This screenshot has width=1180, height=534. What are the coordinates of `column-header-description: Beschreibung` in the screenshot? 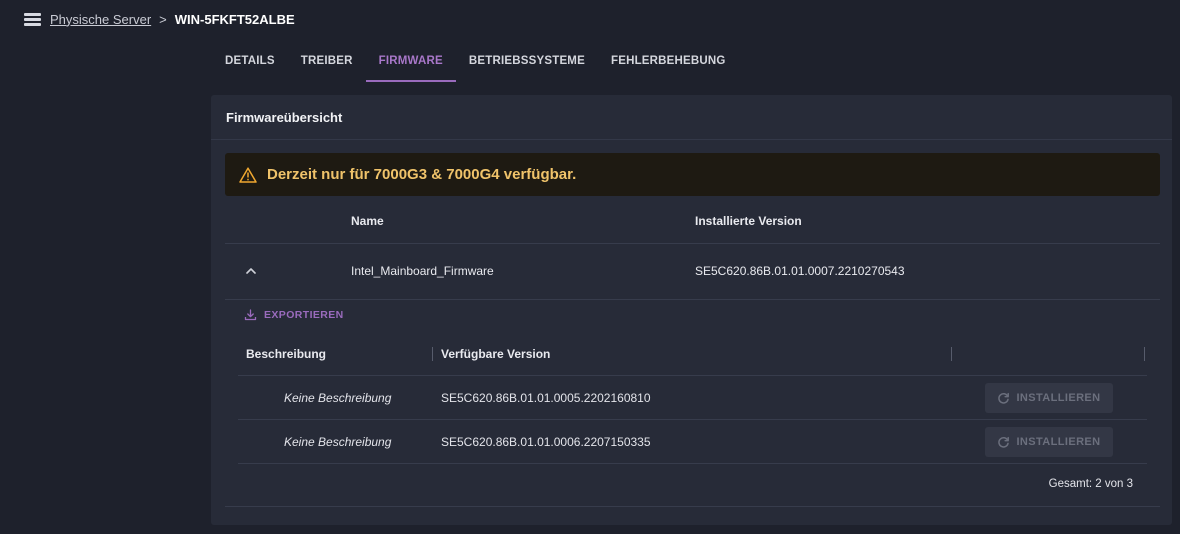 It's located at (286, 354).